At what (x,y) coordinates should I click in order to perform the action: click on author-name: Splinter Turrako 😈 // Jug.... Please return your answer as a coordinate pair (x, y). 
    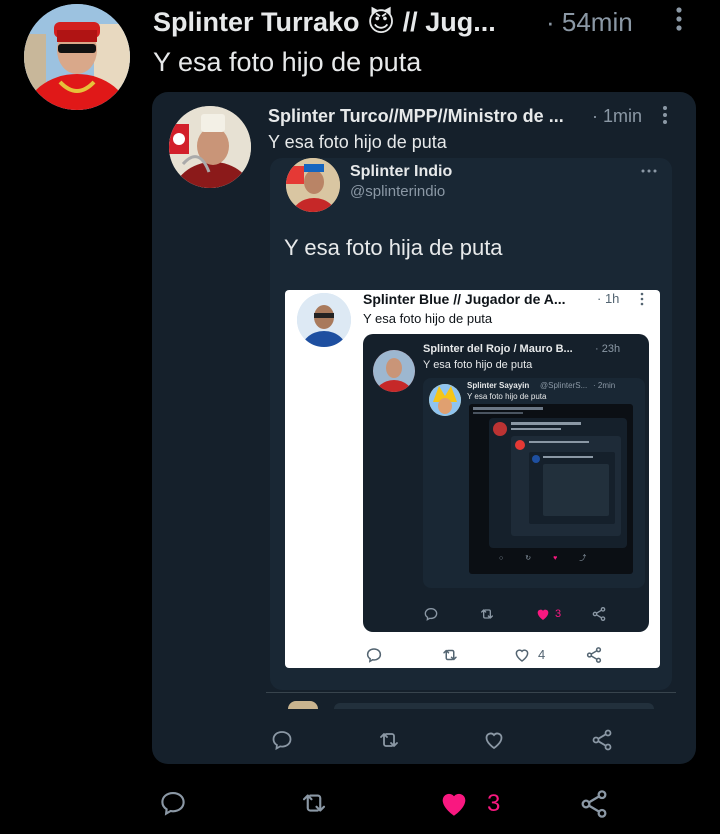
    Looking at the image, I should click on (348, 22).